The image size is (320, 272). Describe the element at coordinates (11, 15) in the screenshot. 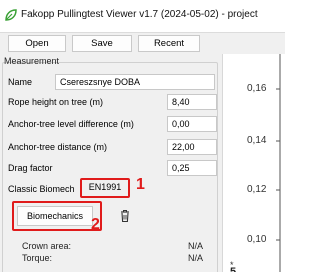

I see `leaf-icon` at that location.